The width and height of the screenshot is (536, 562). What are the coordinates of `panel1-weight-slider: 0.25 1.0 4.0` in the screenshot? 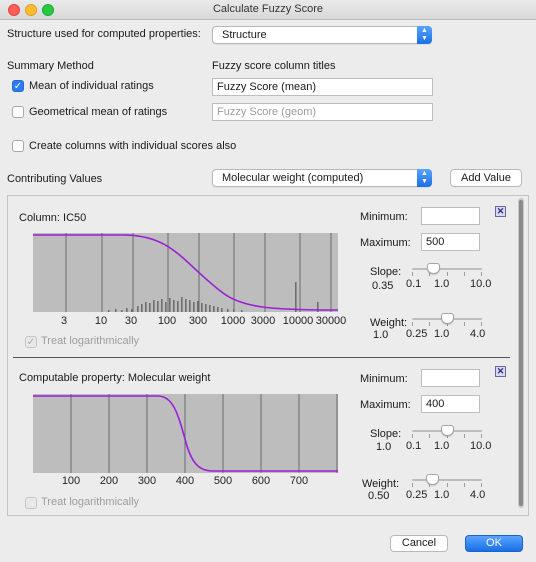 It's located at (446, 327).